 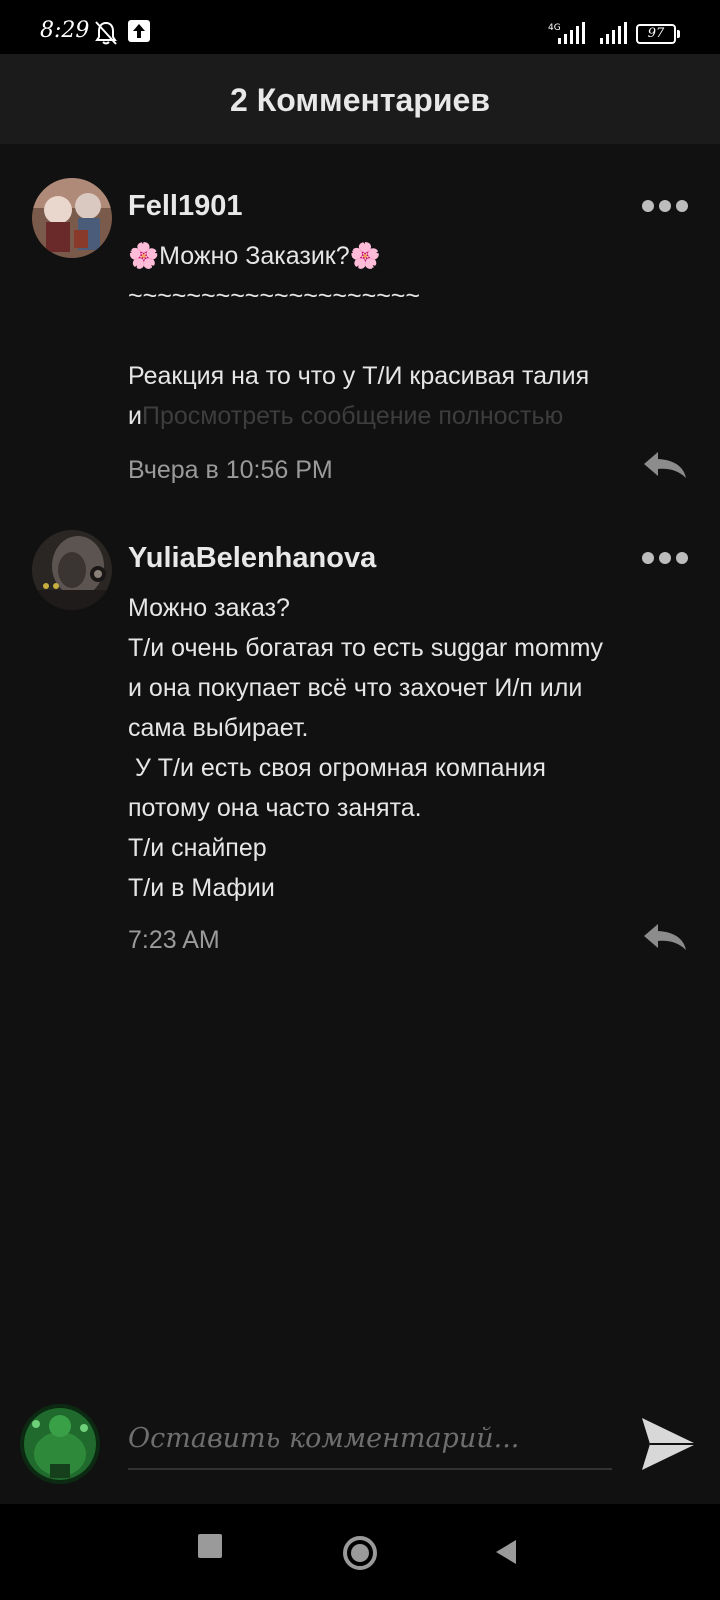 I want to click on comment-input, so click(x=370, y=1439).